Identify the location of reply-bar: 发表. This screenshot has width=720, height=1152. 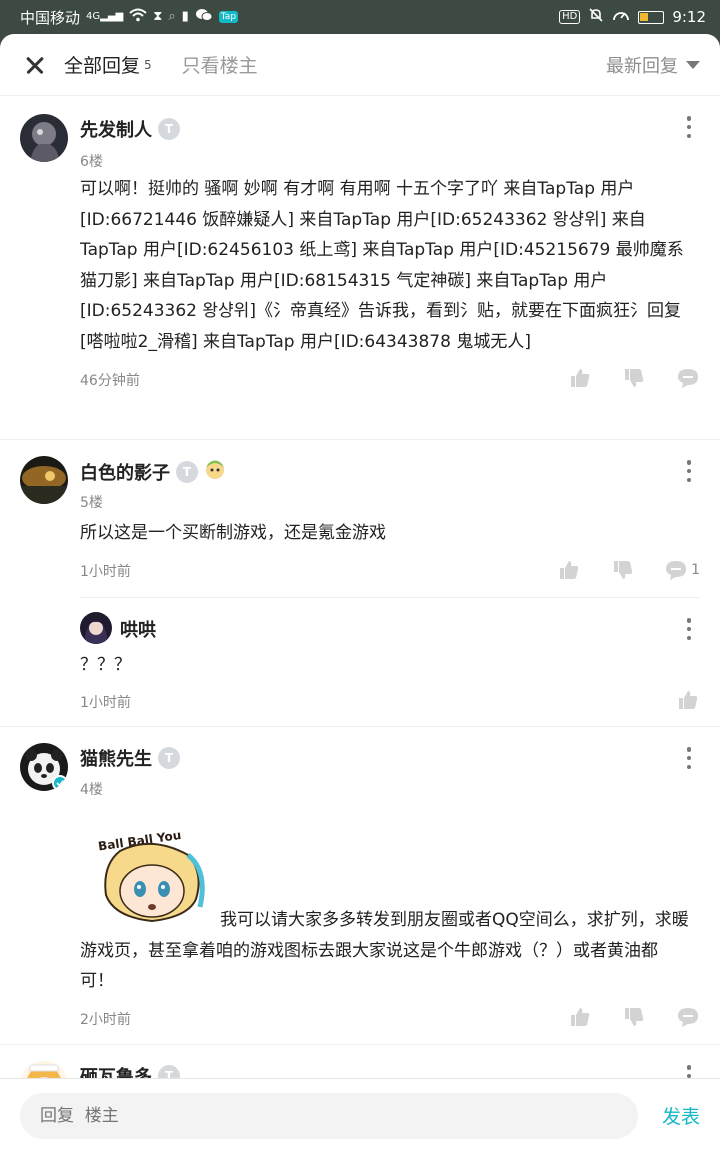
(360, 1115).